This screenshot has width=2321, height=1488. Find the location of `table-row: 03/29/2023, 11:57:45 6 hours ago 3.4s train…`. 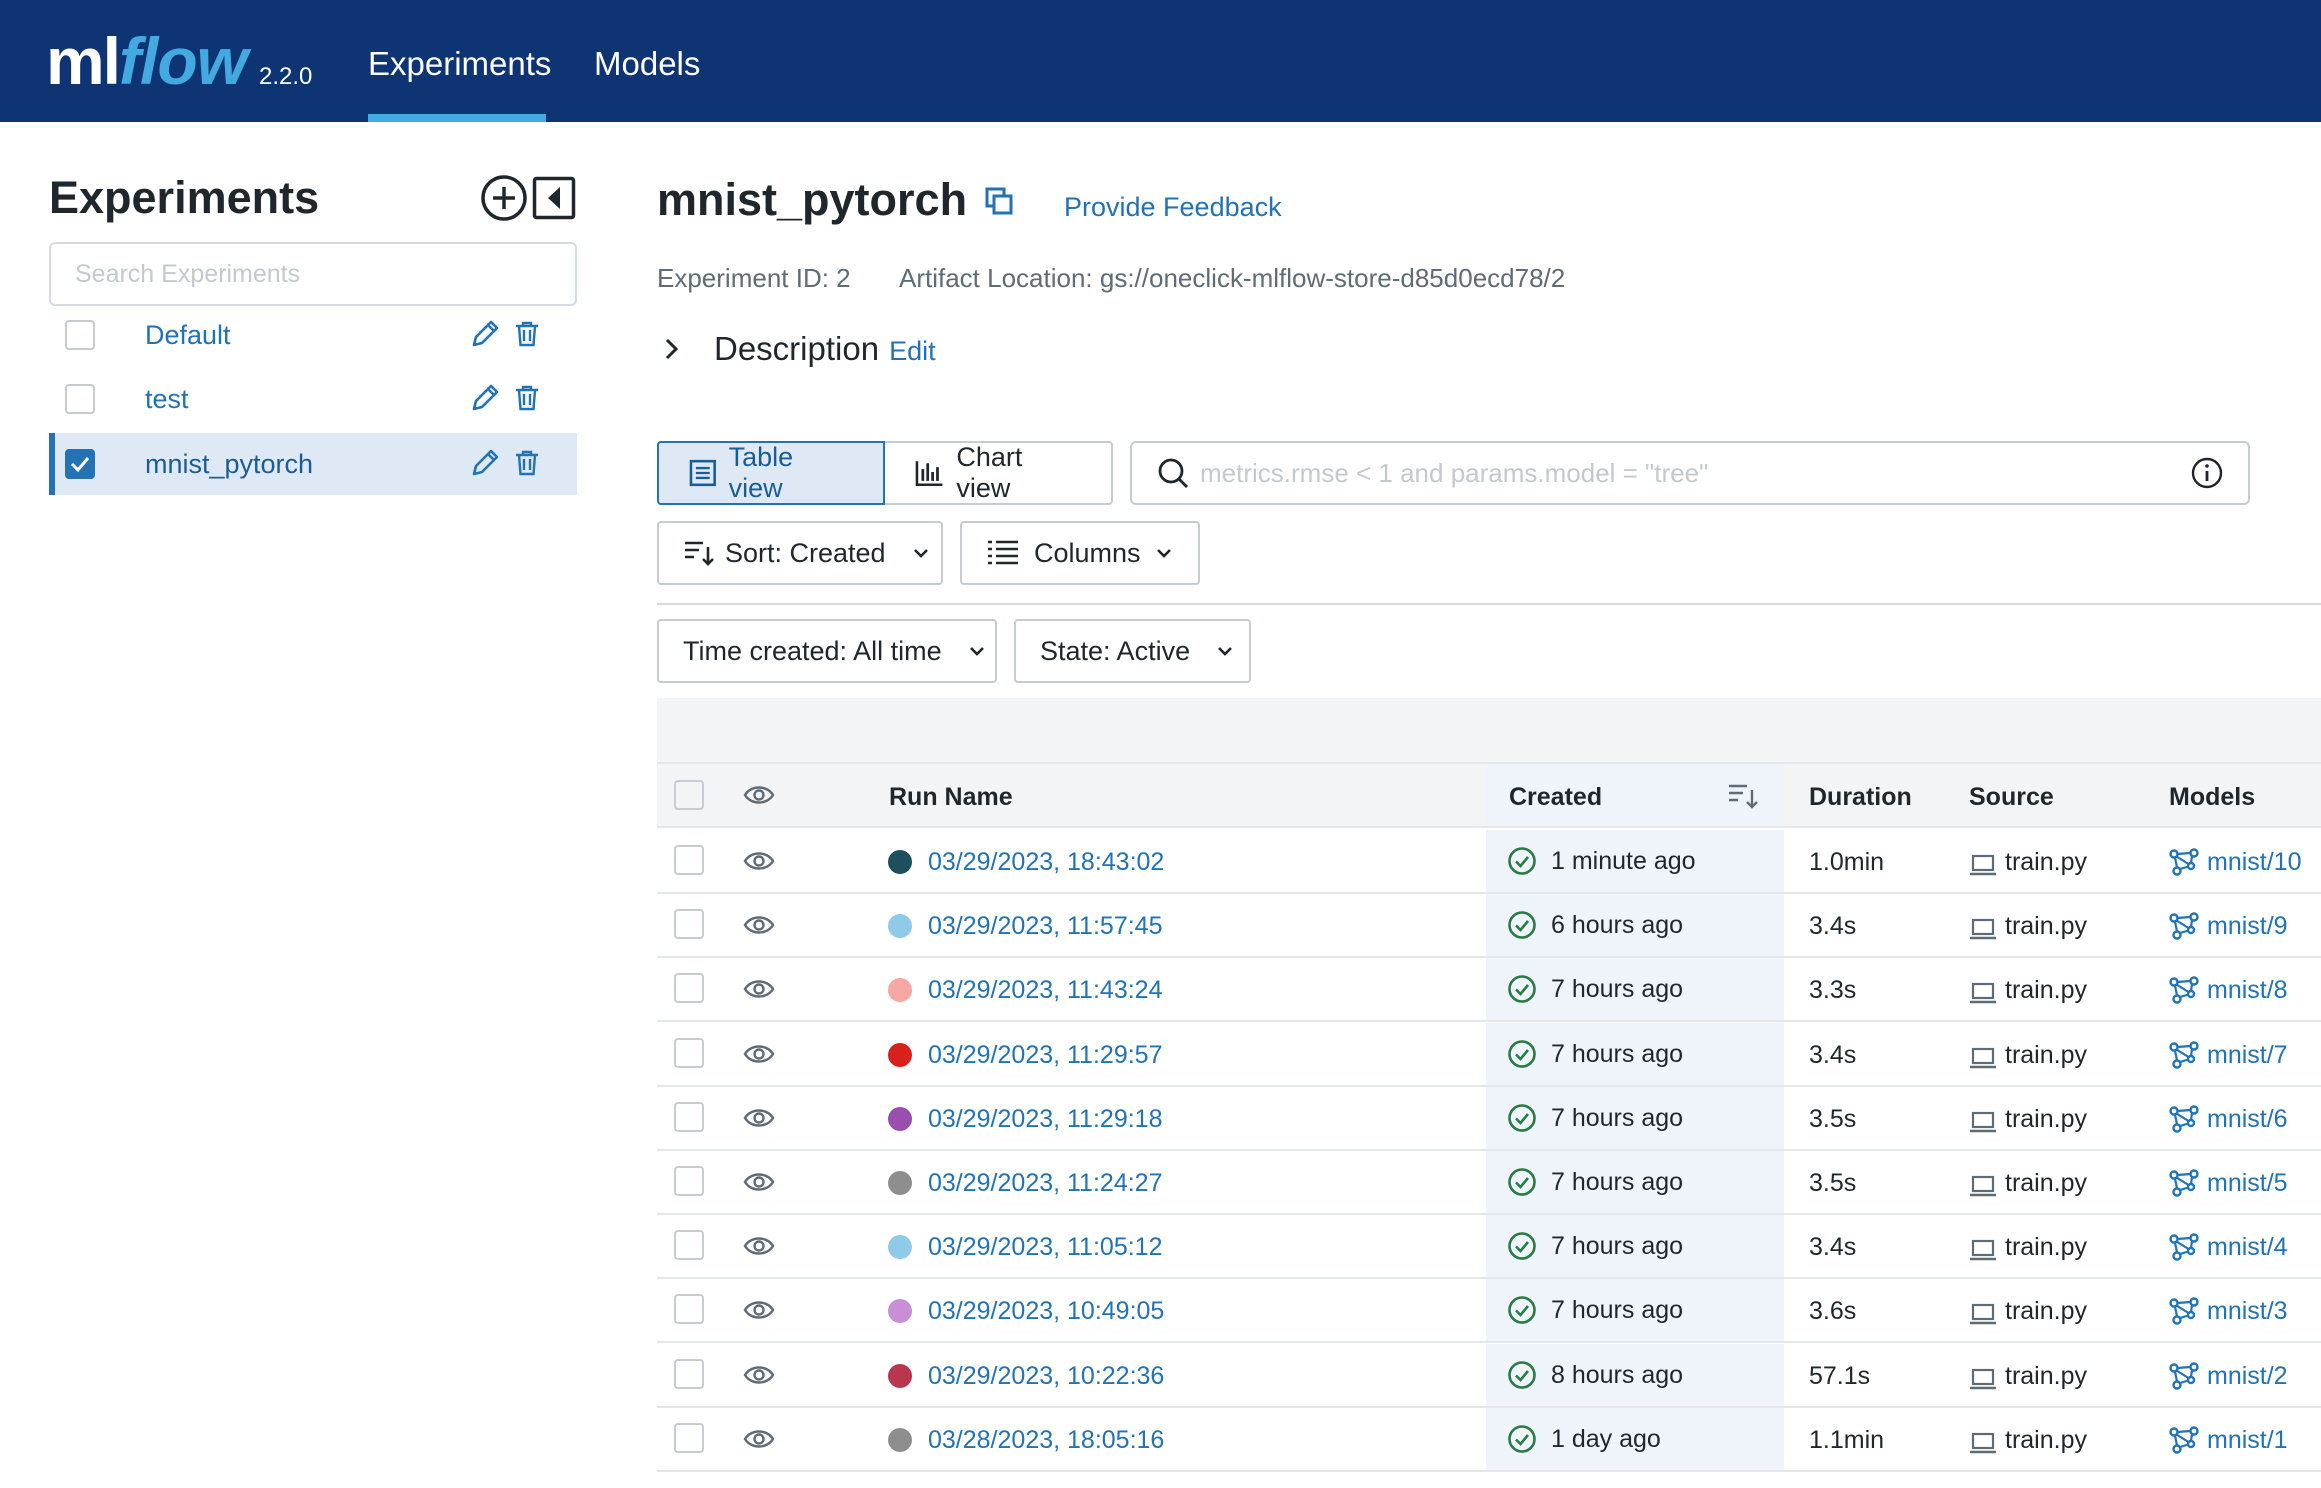

table-row: 03/29/2023, 11:57:45 6 hours ago 3.4s train… is located at coordinates (1489, 926).